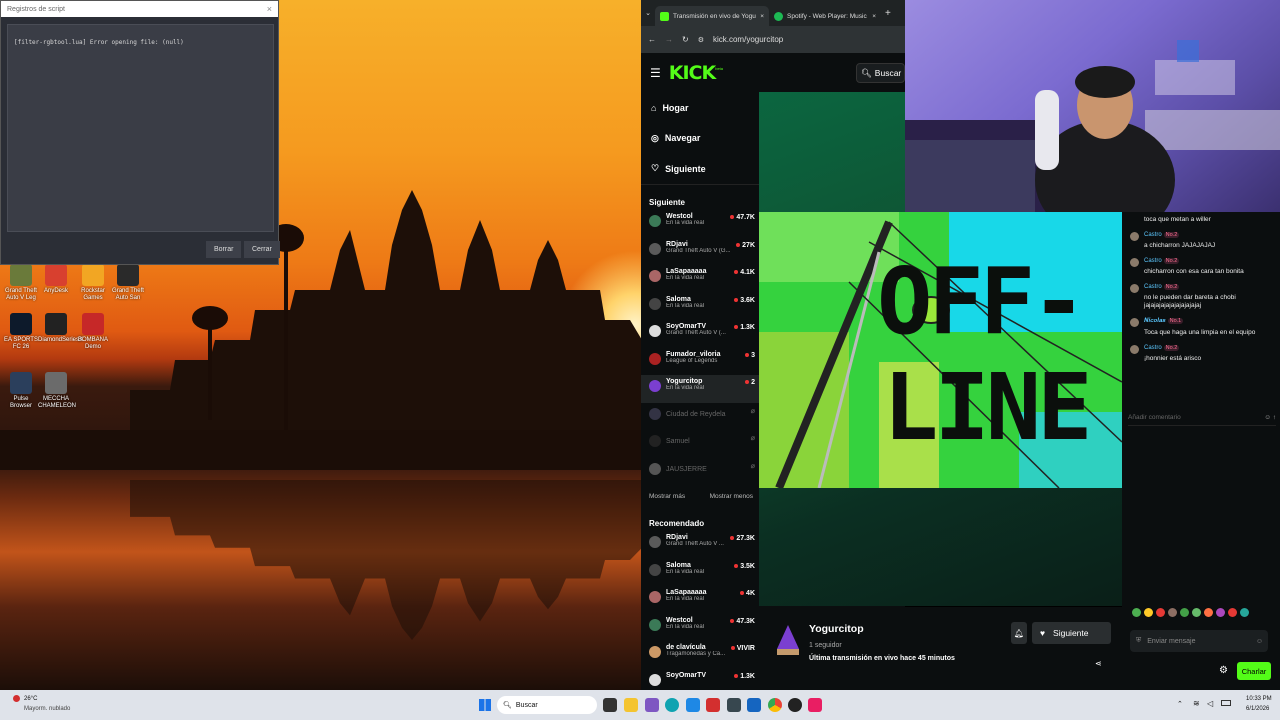 The width and height of the screenshot is (1280, 720). Describe the element at coordinates (712, 16) in the screenshot. I see `tab-kick: Transmisión en vivo de Yogurc ×` at that location.